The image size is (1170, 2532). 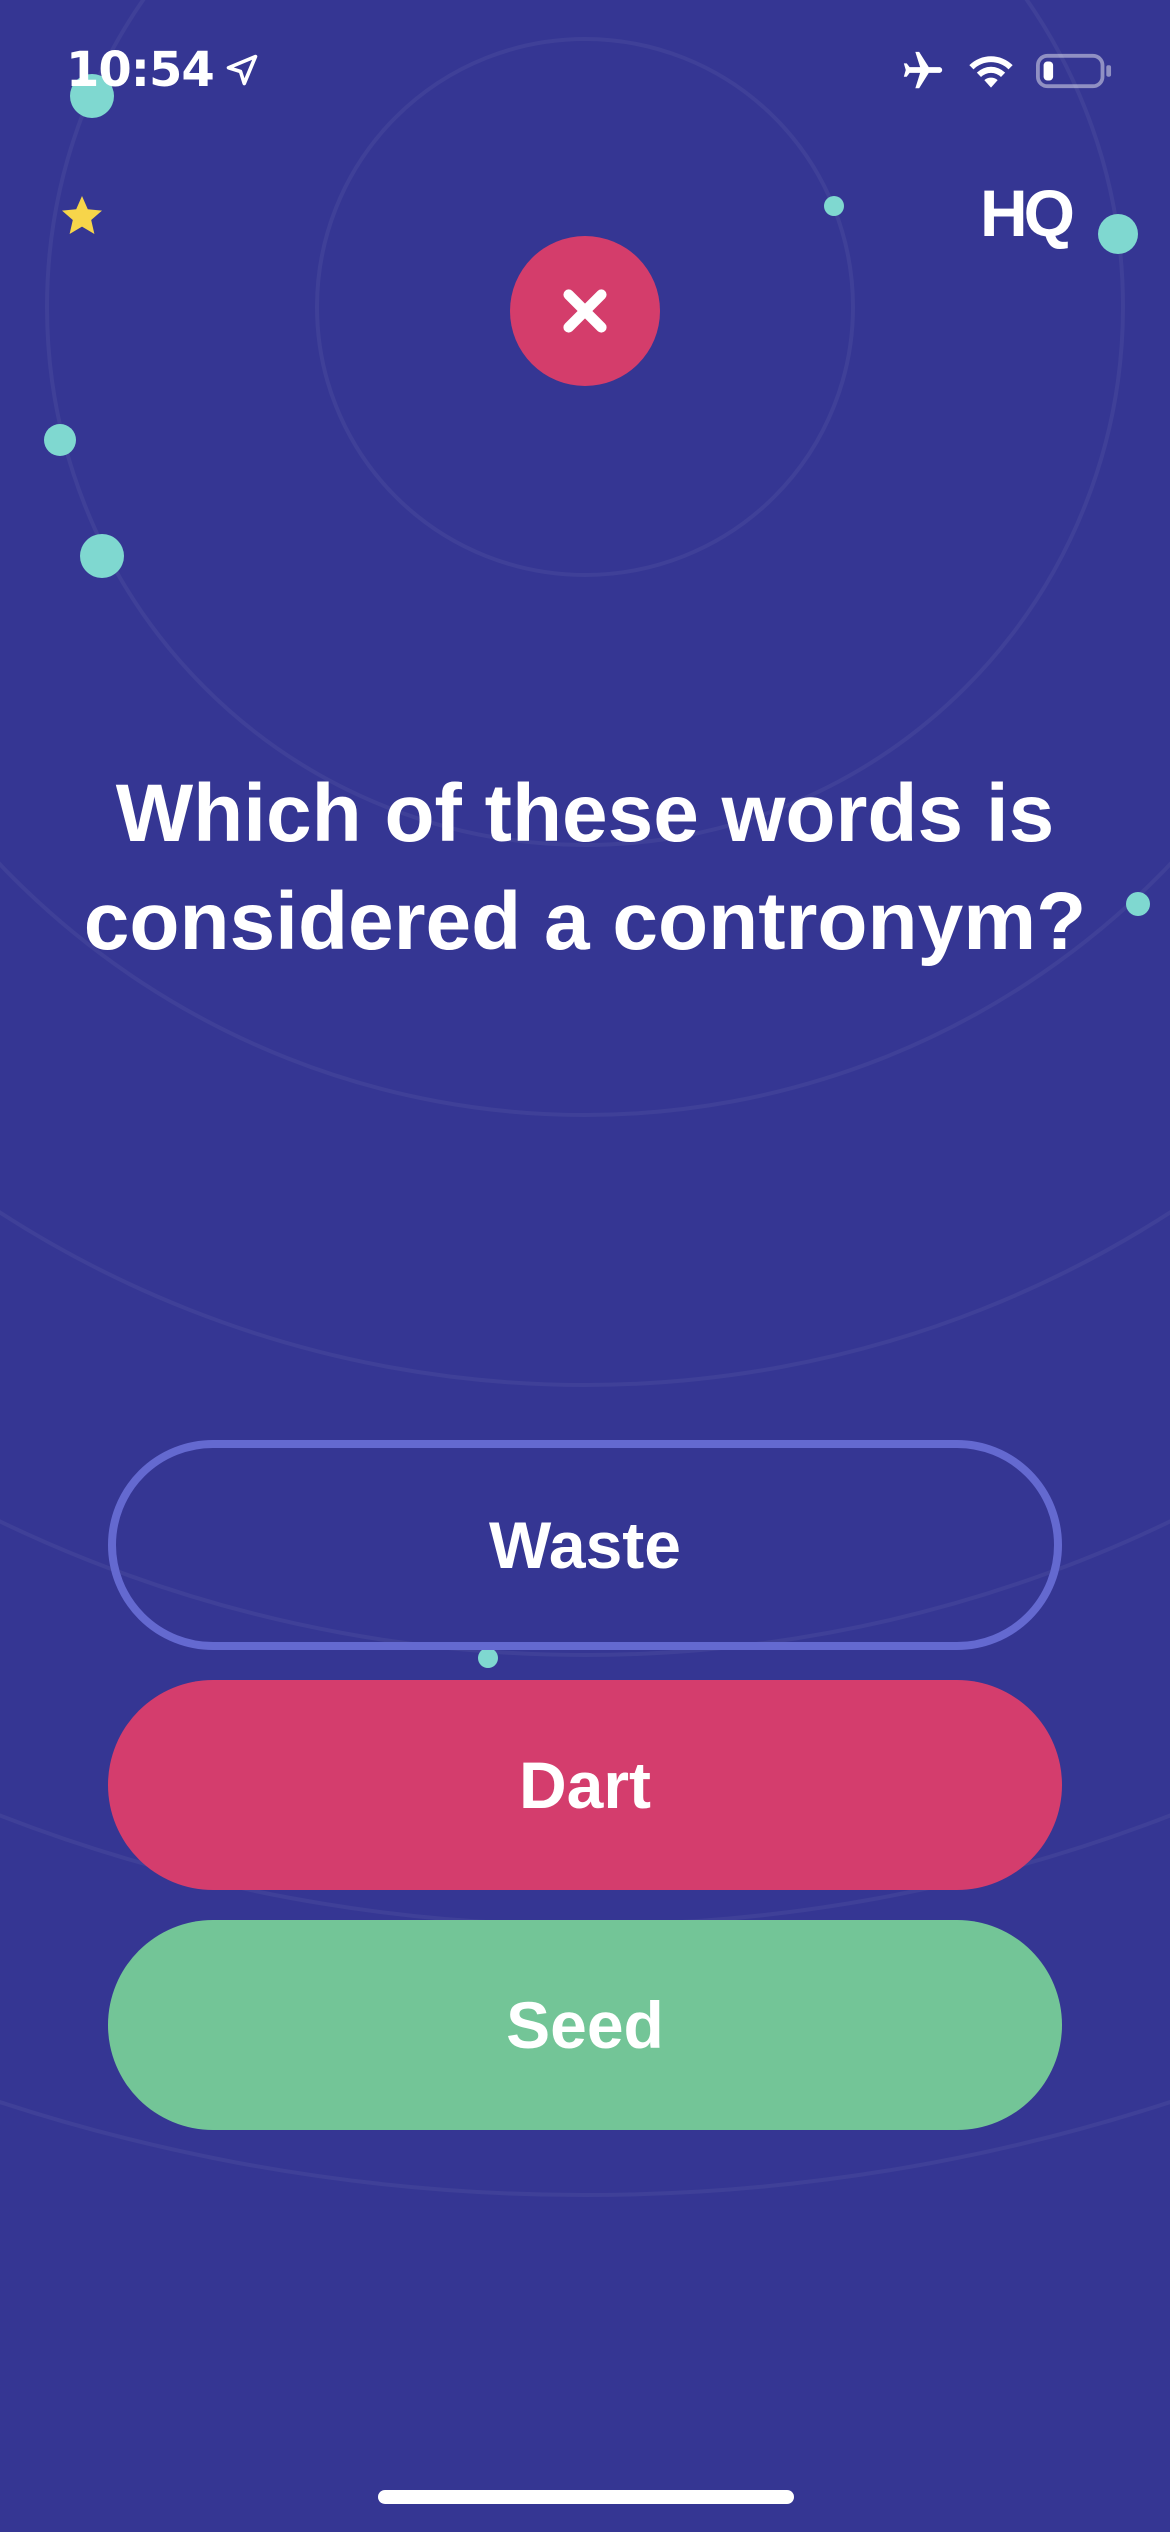 I want to click on location-arrow-icon, so click(x=242, y=70).